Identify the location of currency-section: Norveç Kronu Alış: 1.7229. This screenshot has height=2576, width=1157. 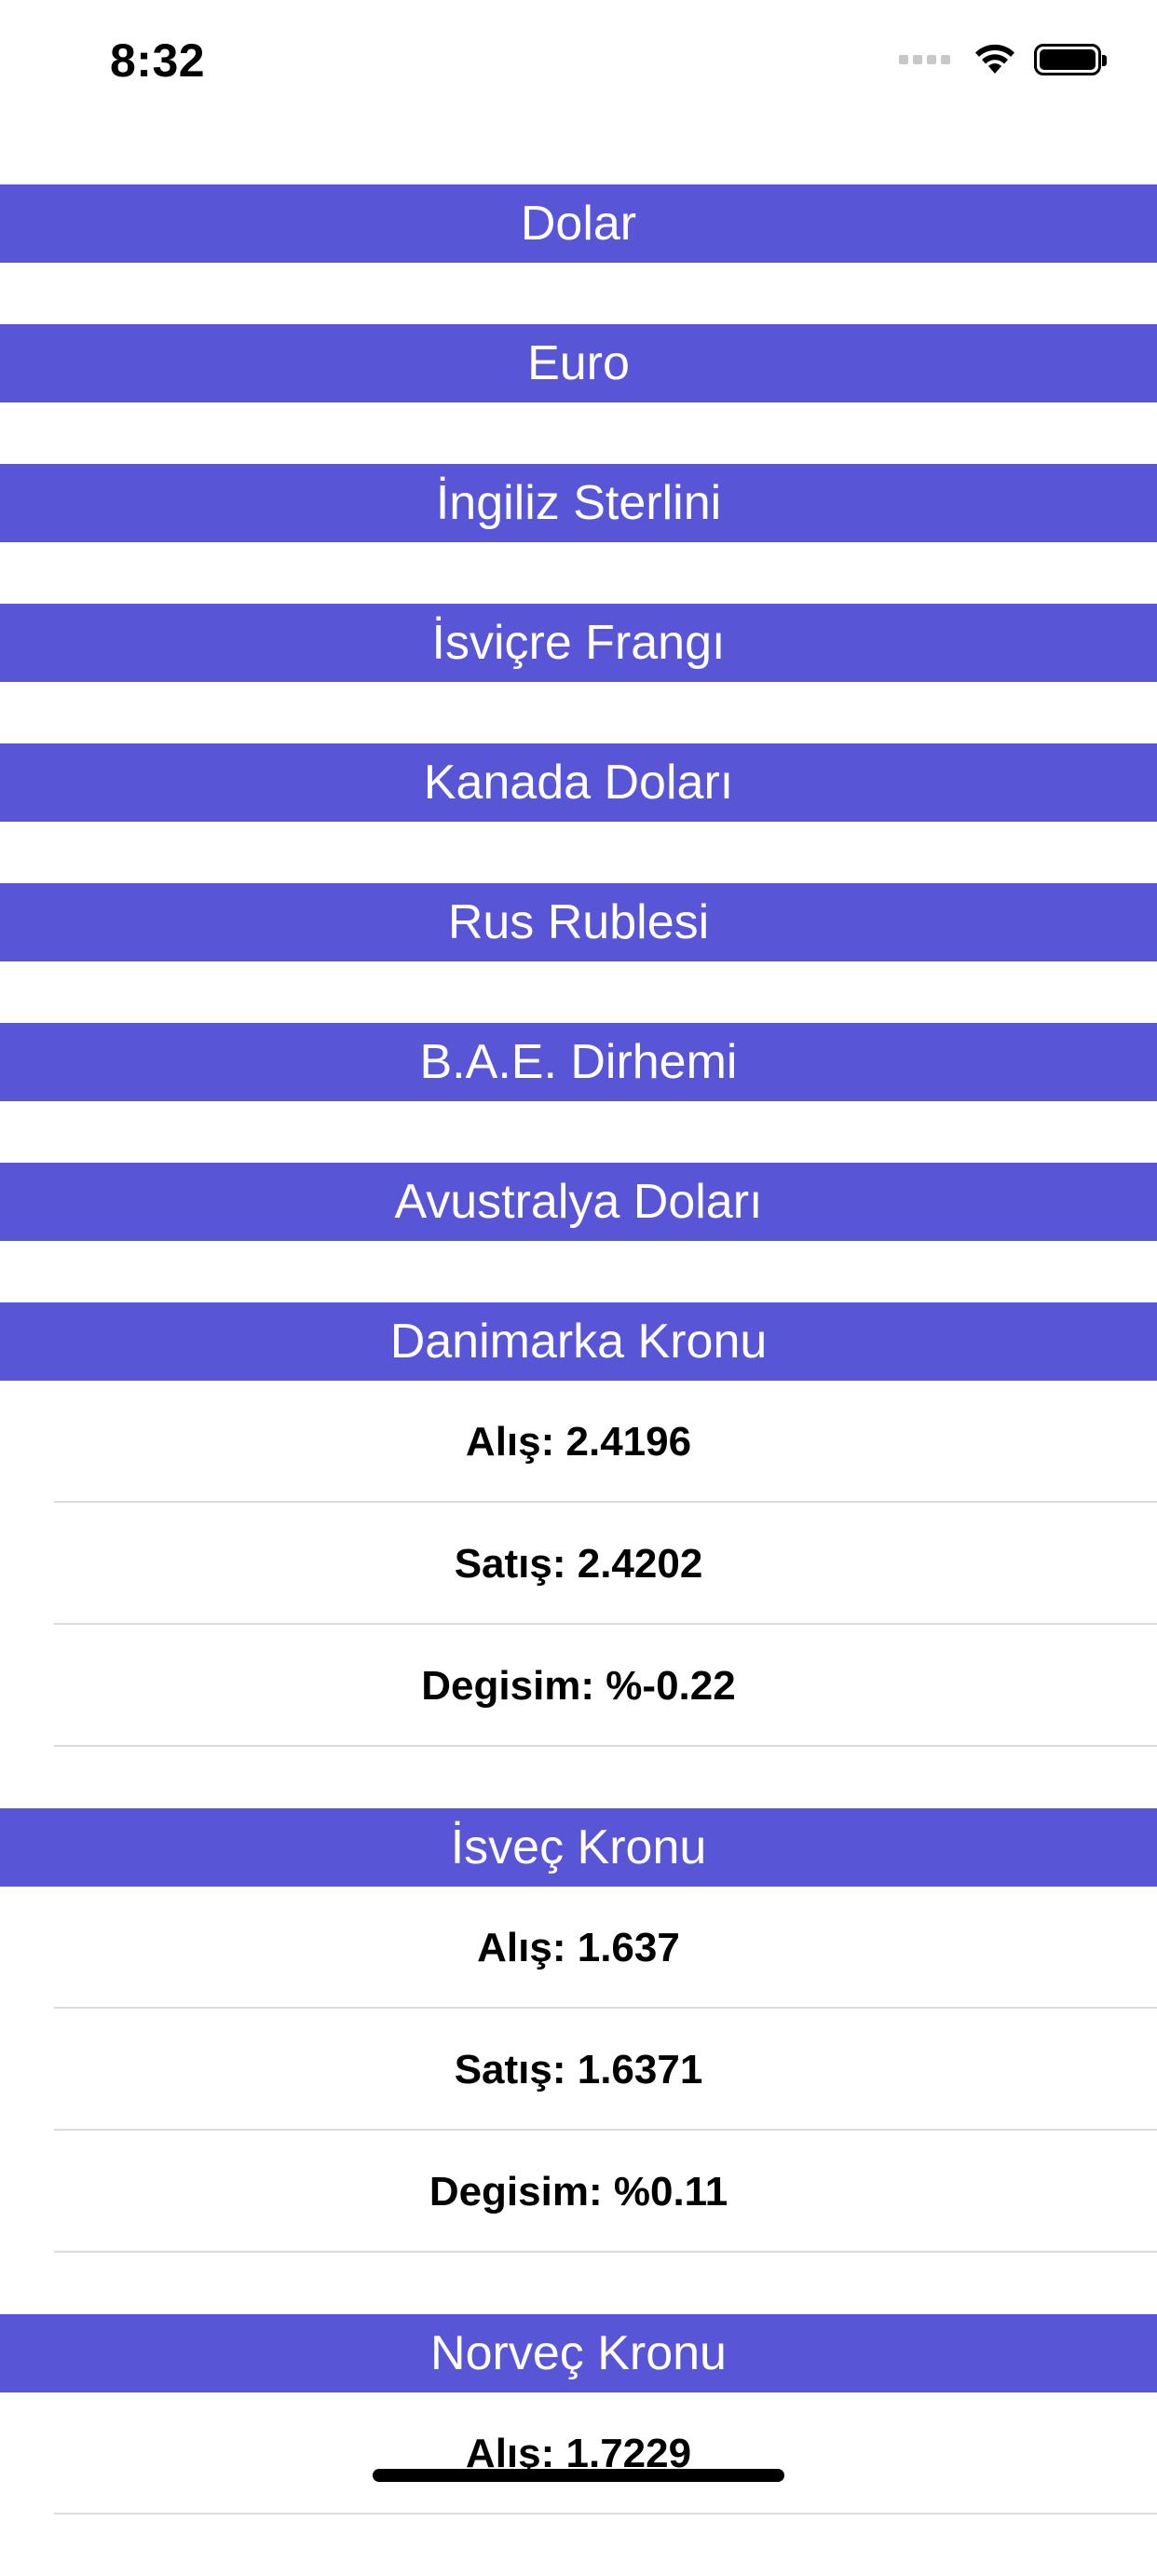
(578, 2414).